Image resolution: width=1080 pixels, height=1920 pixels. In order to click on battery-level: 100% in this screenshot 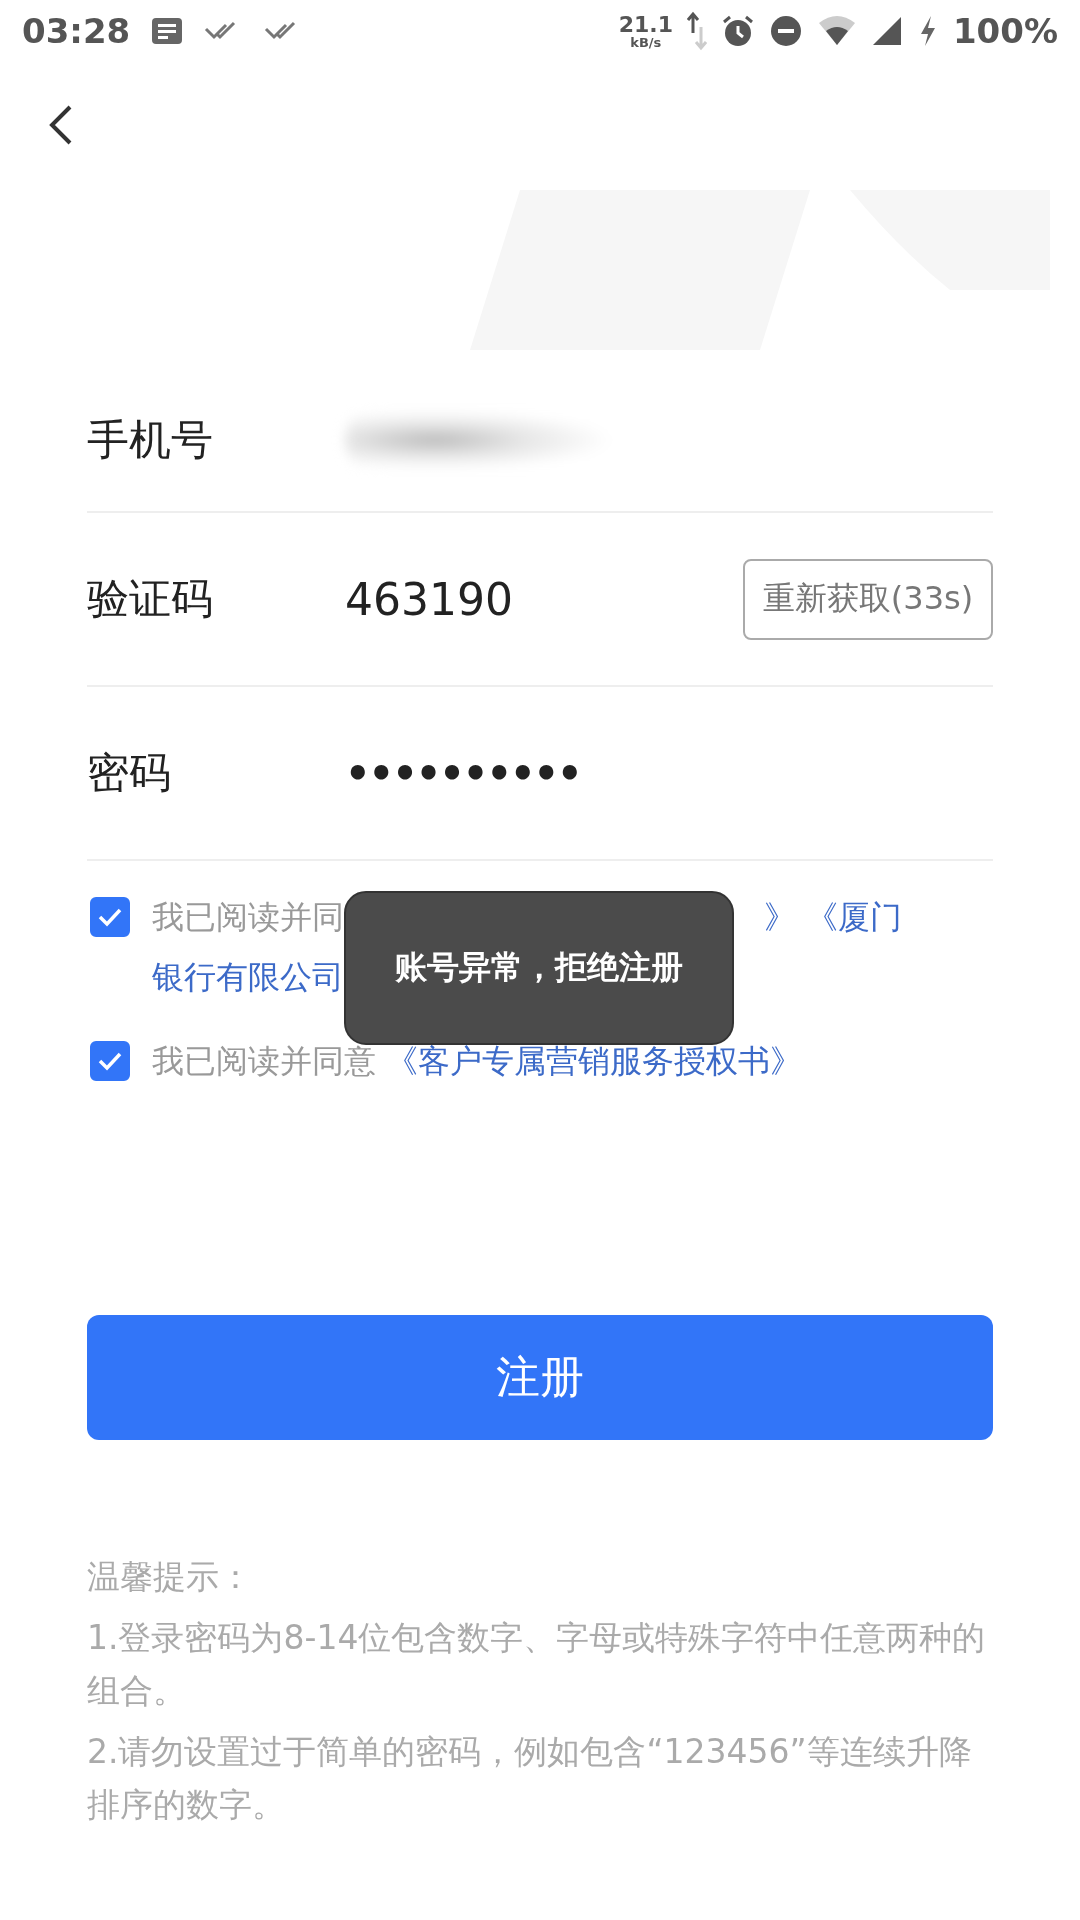, I will do `click(1005, 31)`.